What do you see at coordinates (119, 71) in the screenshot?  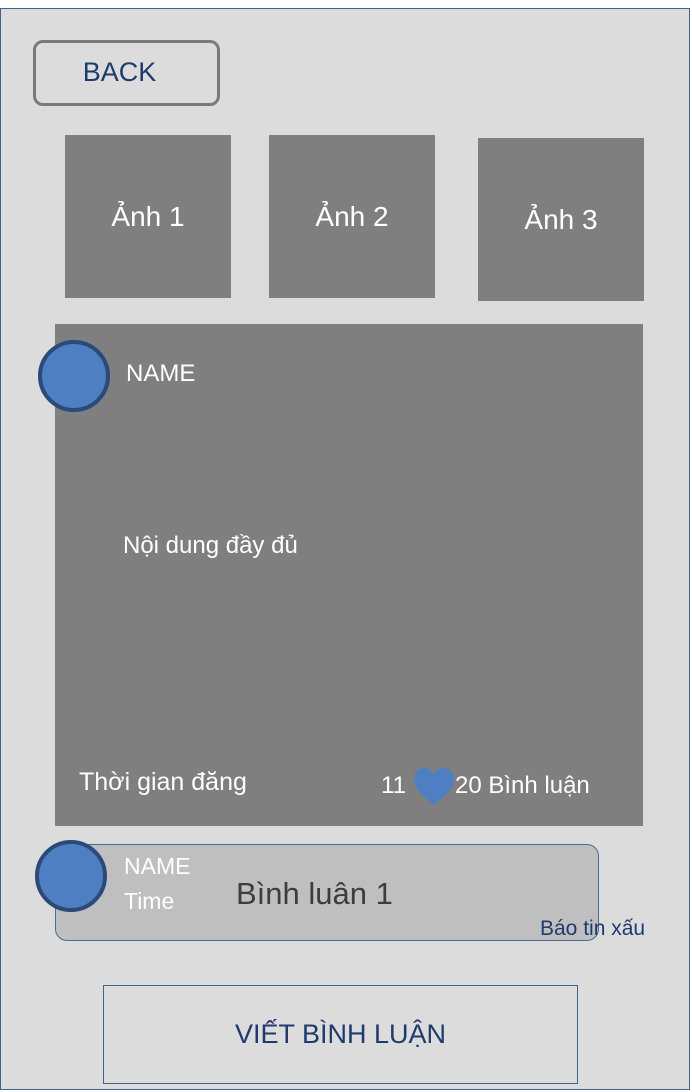 I see `back-button-label: BACK` at bounding box center [119, 71].